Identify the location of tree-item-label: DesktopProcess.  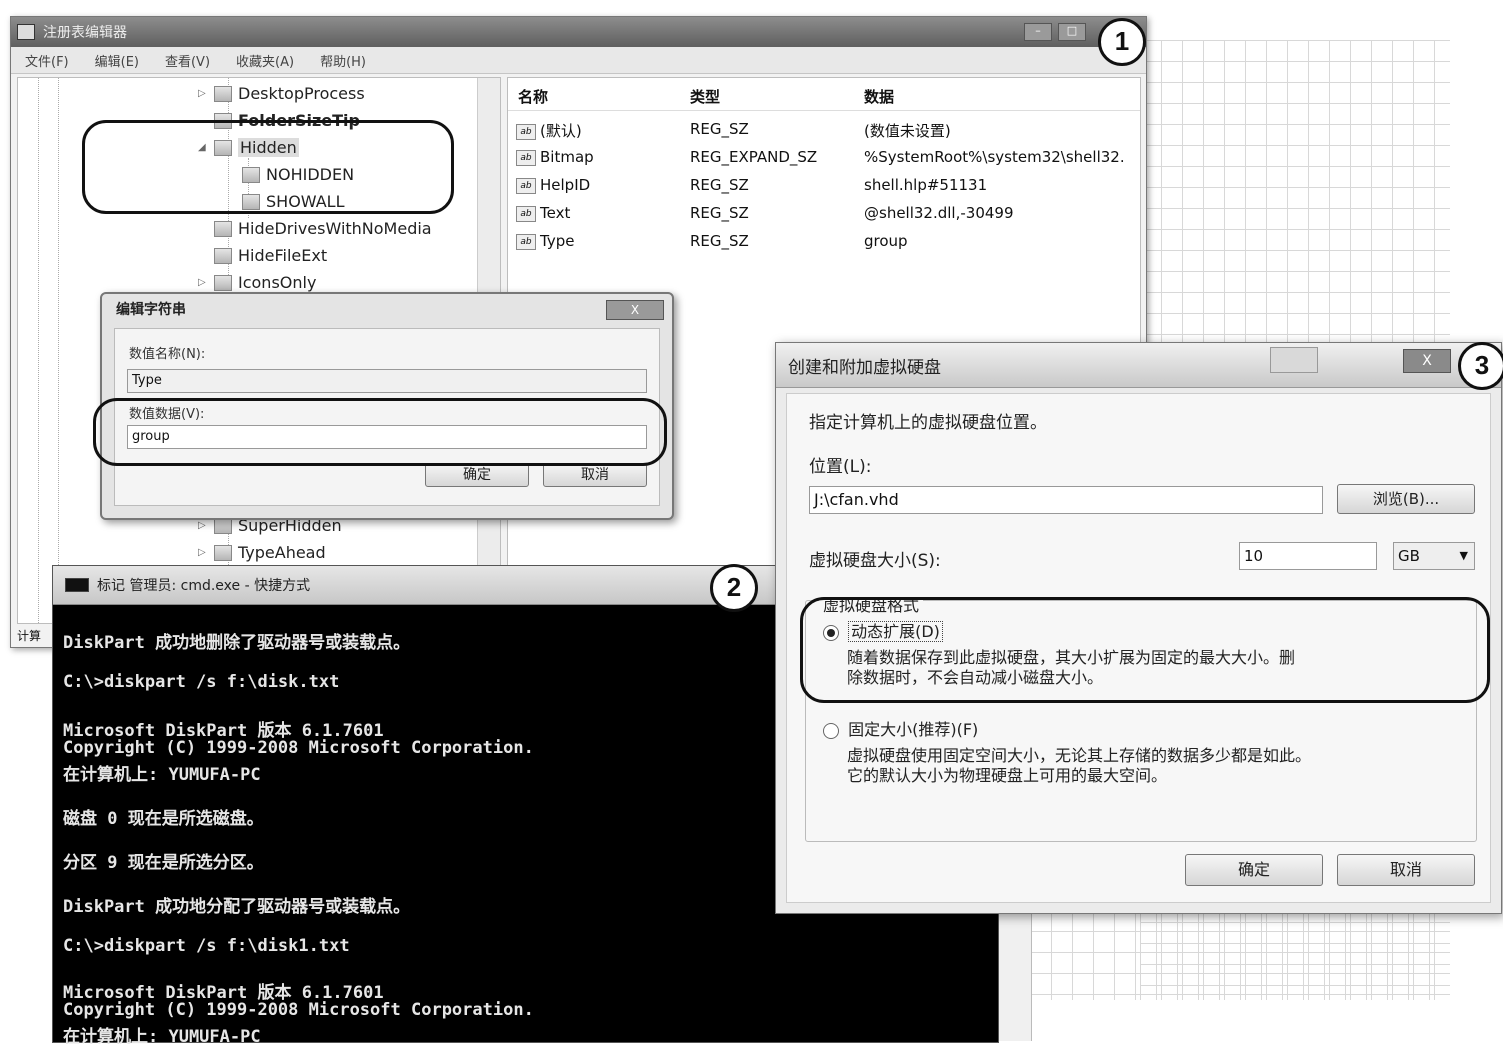
(301, 93).